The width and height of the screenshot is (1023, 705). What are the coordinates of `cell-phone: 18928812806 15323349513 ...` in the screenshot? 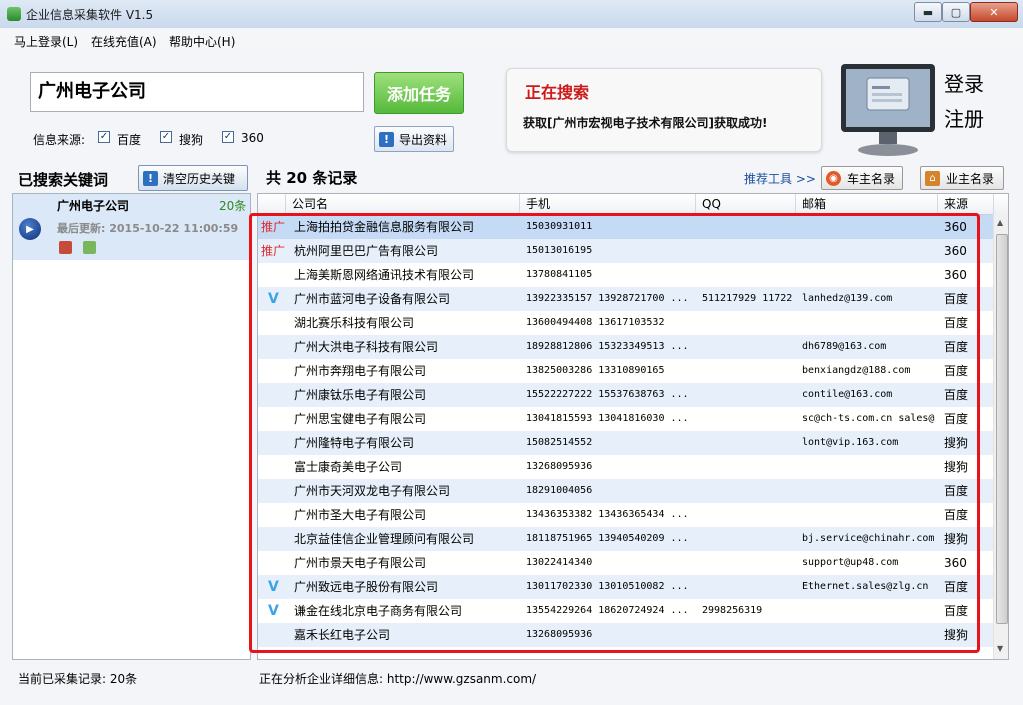 It's located at (607, 346).